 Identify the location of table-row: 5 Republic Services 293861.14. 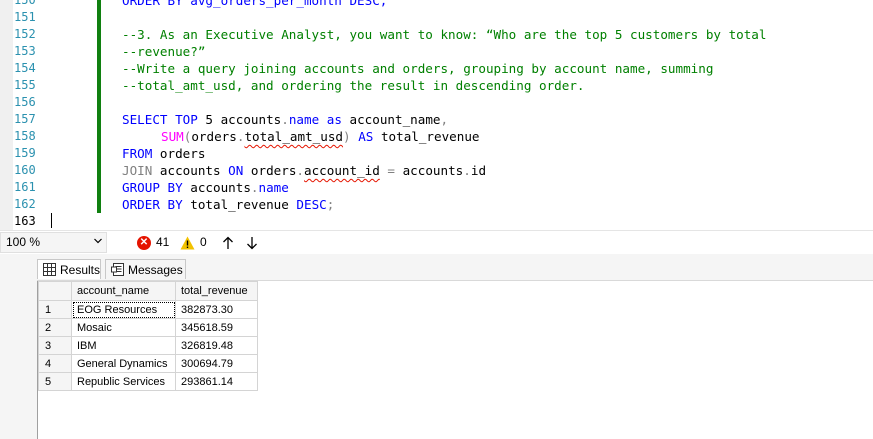
(148, 381).